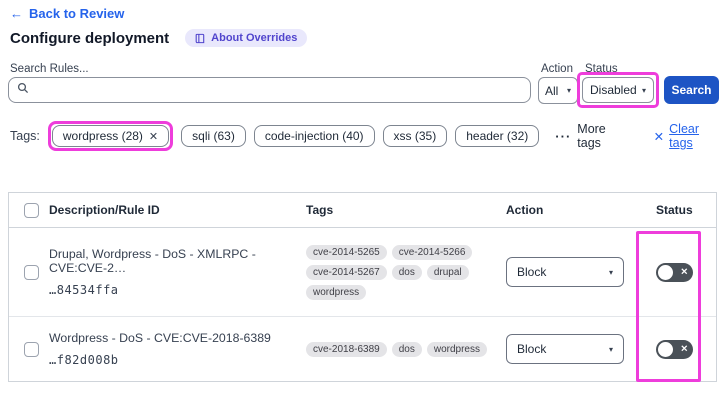 The width and height of the screenshot is (725, 406). What do you see at coordinates (346, 349) in the screenshot?
I see `rule-tag: cve-2018-6389` at bounding box center [346, 349].